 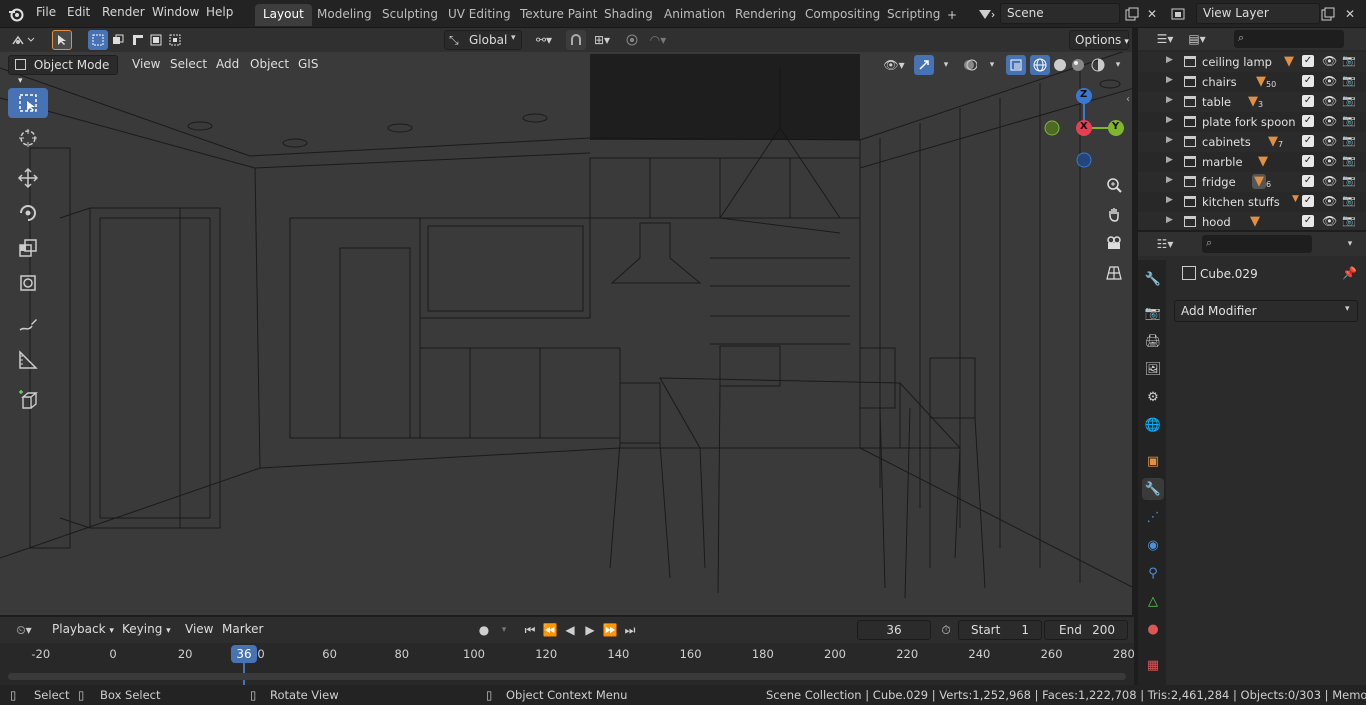 What do you see at coordinates (28, 325) in the screenshot?
I see `annotate-tool-icon` at bounding box center [28, 325].